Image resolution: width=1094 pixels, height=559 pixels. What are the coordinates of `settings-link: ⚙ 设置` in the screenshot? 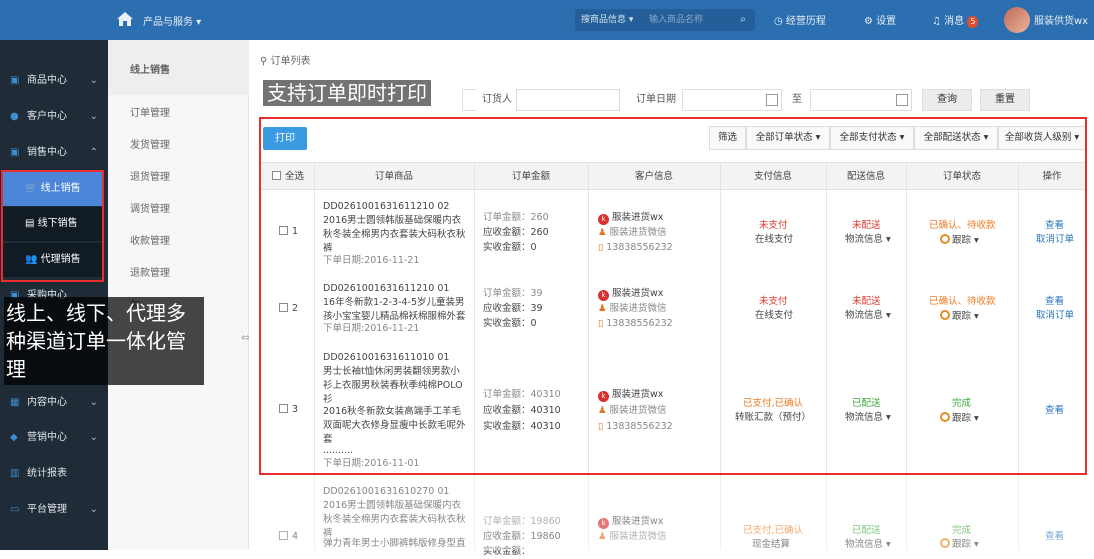 It's located at (880, 19).